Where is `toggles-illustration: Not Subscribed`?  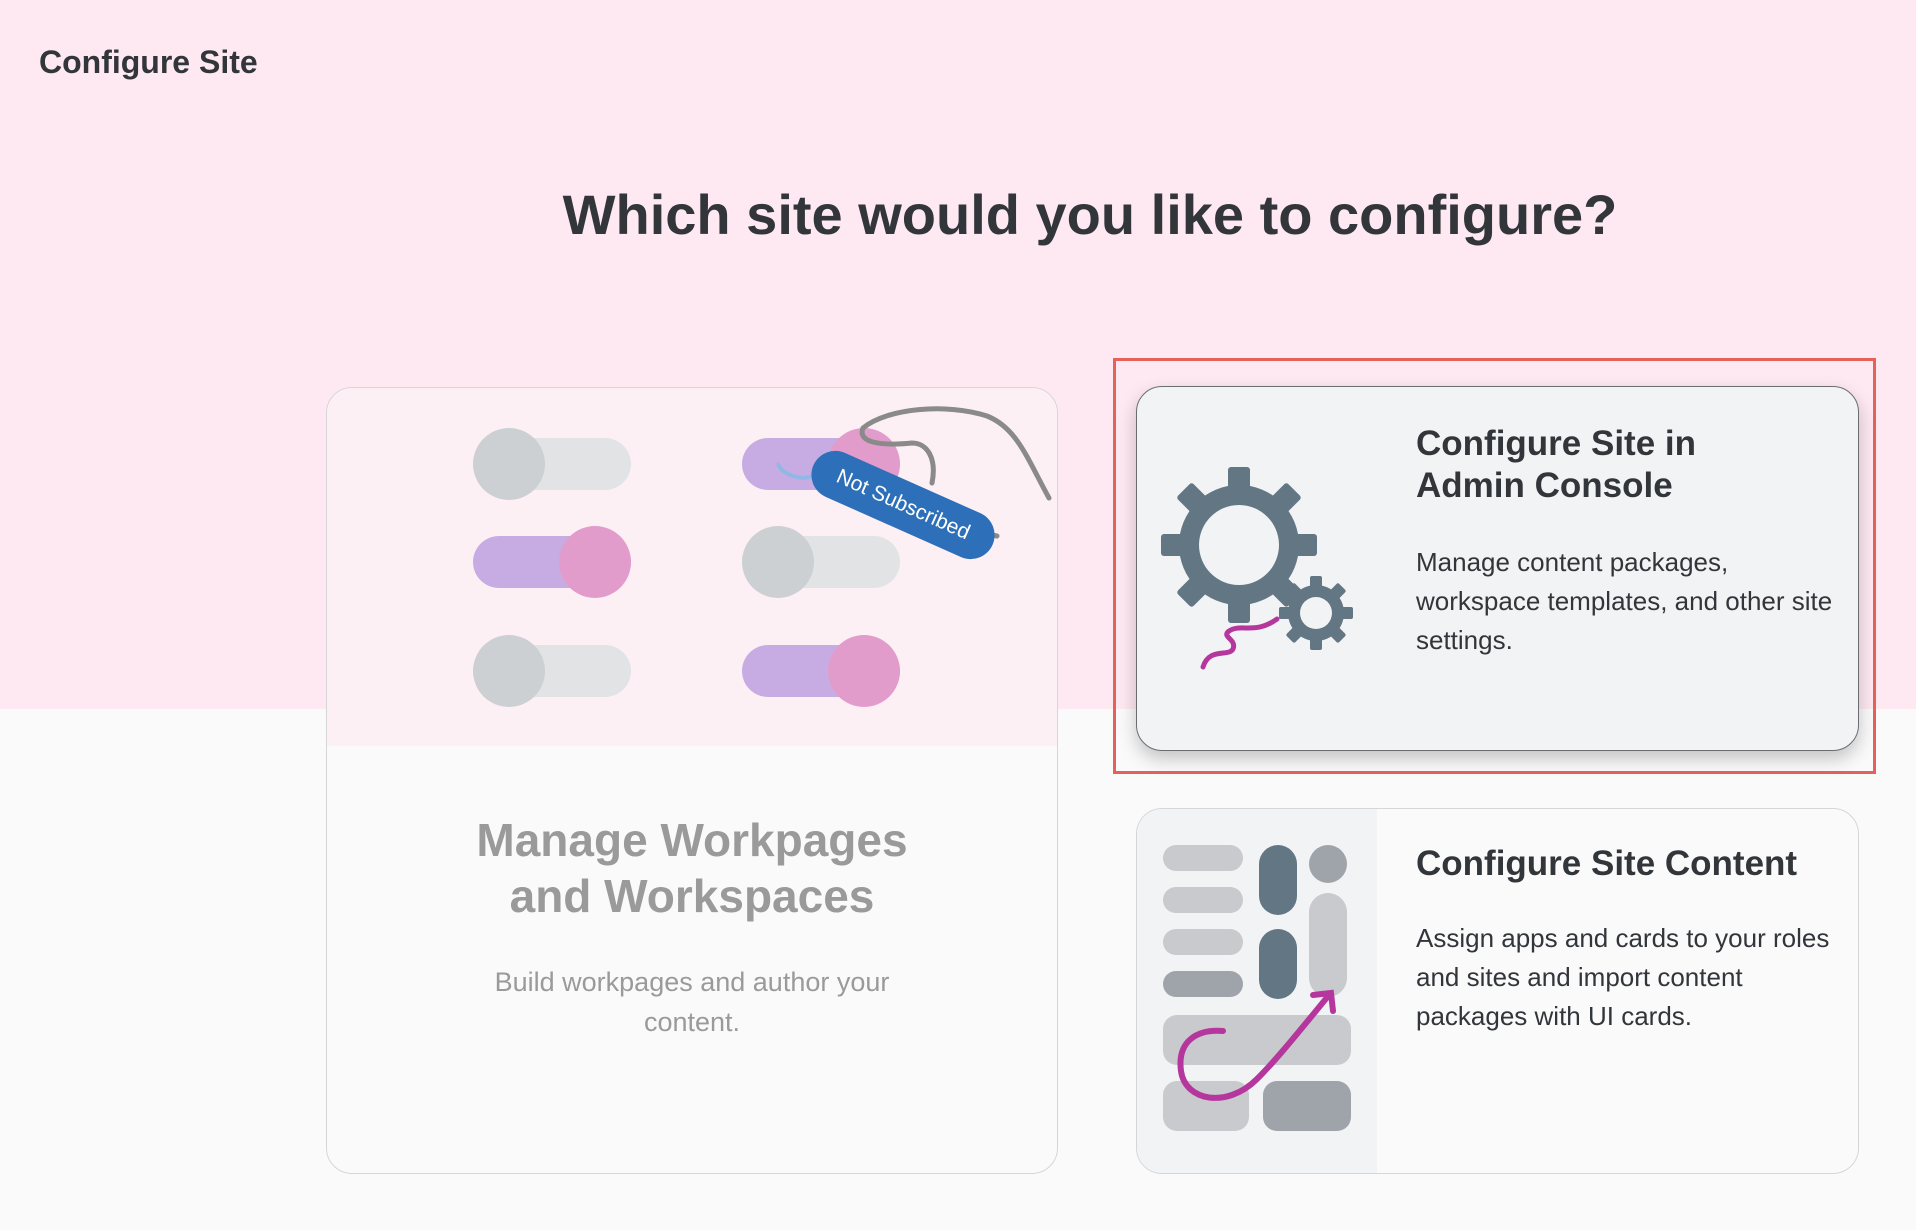 toggles-illustration: Not Subscribed is located at coordinates (692, 567).